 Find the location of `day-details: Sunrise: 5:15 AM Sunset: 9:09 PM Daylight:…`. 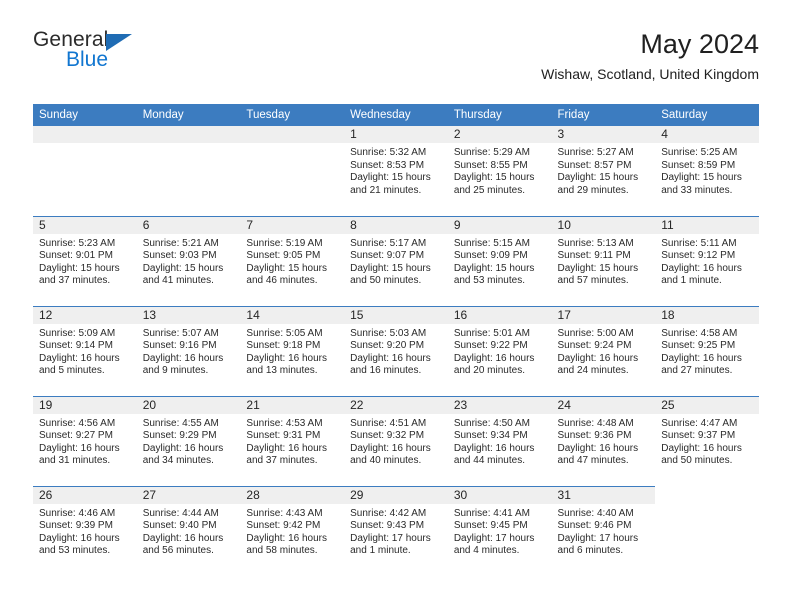

day-details: Sunrise: 5:15 AM Sunset: 9:09 PM Daylight:… is located at coordinates (500, 261).